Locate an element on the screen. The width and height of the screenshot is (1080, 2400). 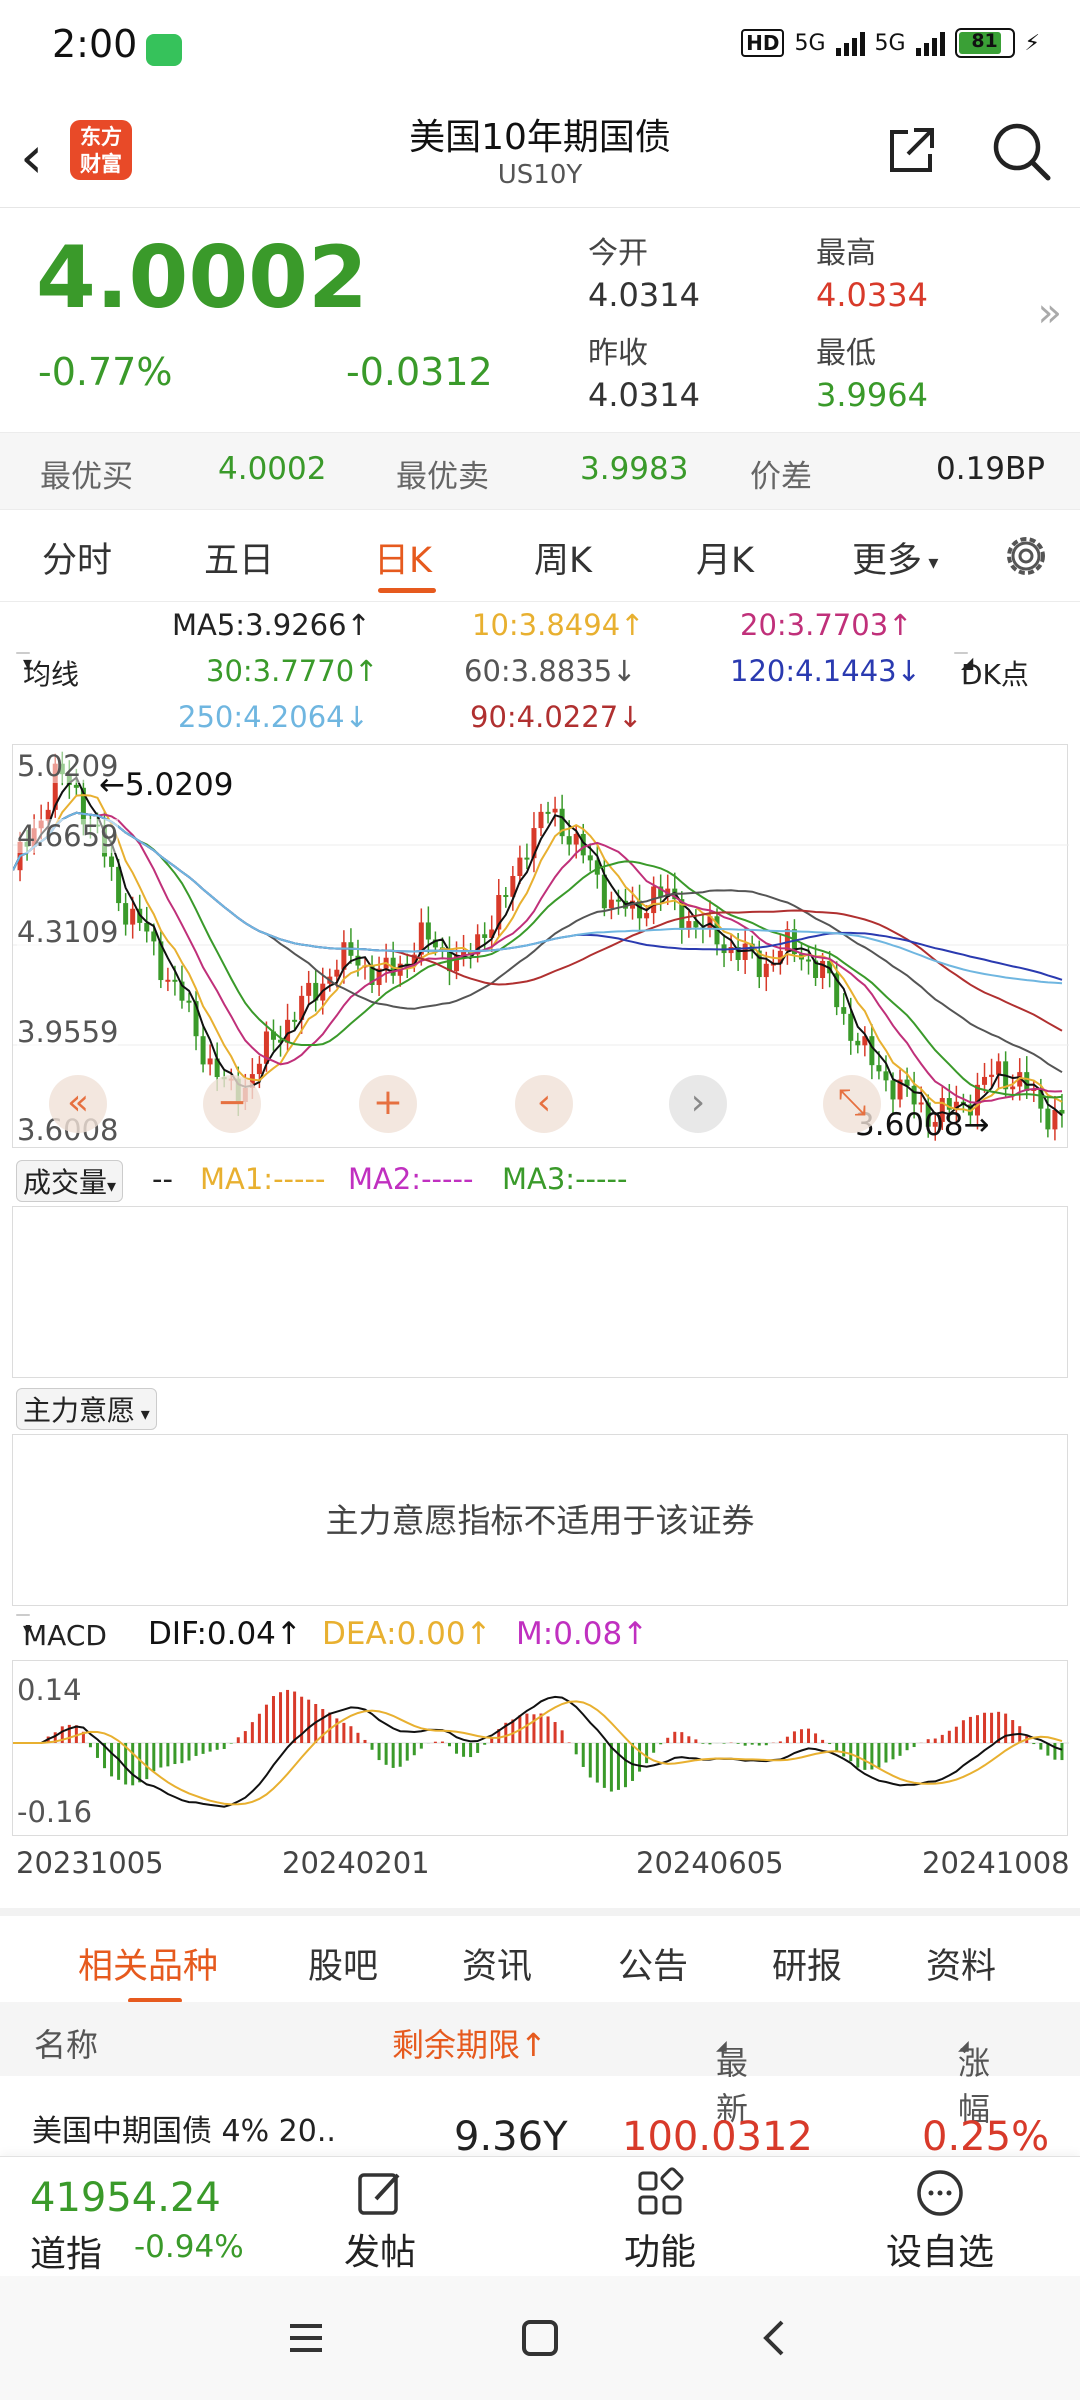
gear-icon is located at coordinates (1026, 556).